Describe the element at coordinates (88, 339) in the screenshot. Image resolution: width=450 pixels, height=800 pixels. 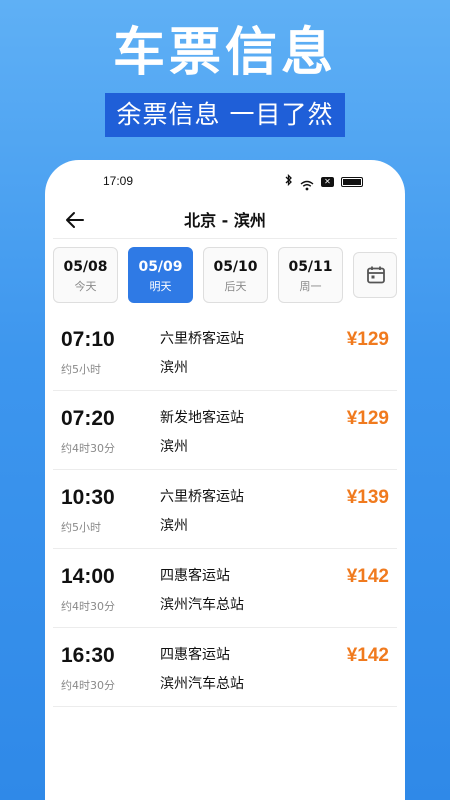
I see `departure-time: 07:10` at that location.